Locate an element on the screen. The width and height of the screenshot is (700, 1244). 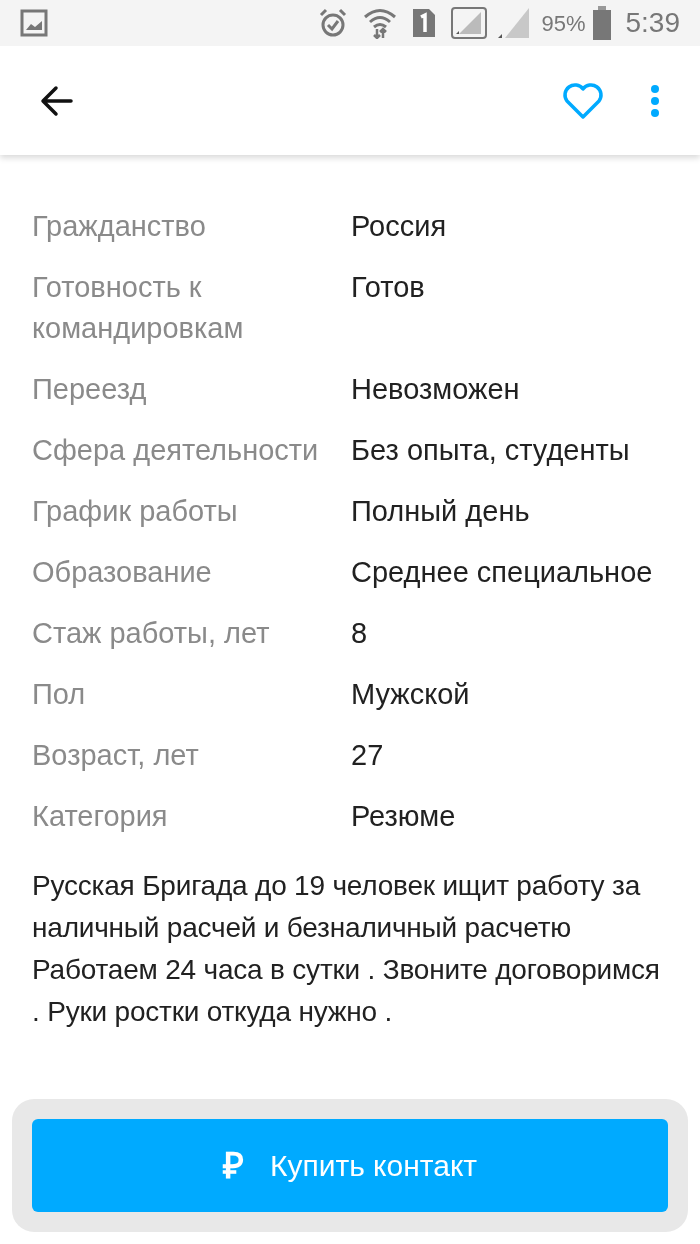
detail-value: Мужской is located at coordinates (411, 694).